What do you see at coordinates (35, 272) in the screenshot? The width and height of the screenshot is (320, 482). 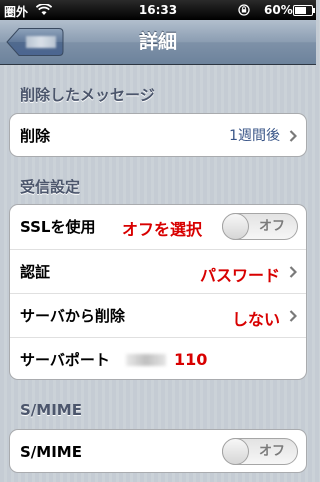 I see `row-authentication-label: 認証` at bounding box center [35, 272].